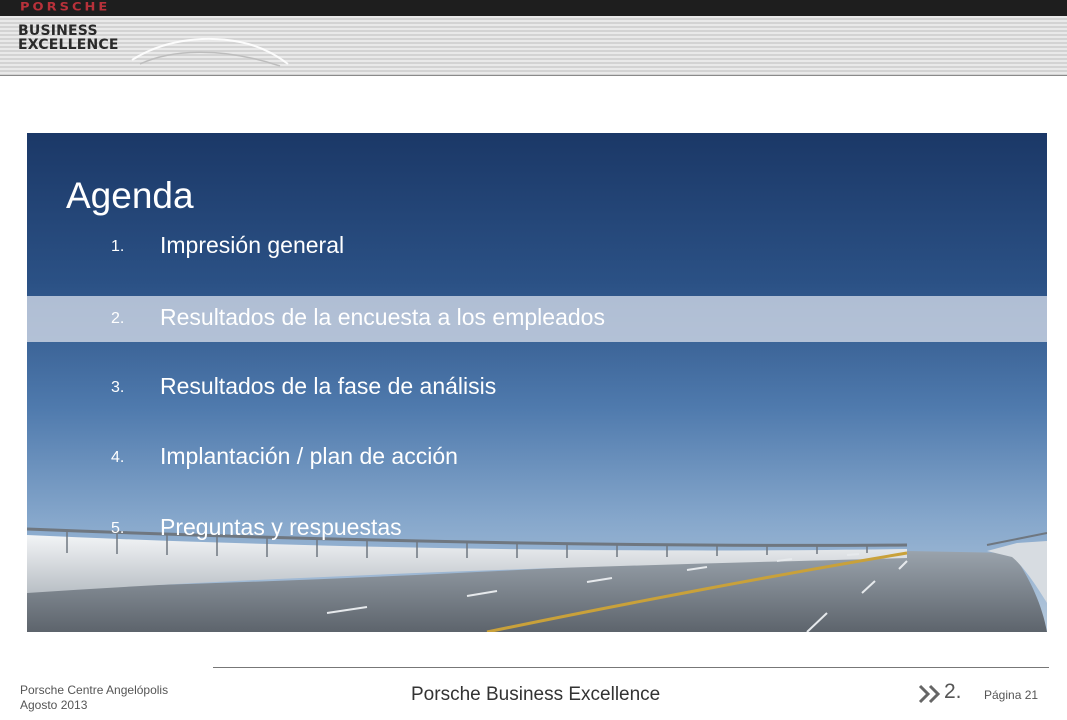  I want to click on double-chevron-right-icon, so click(929, 694).